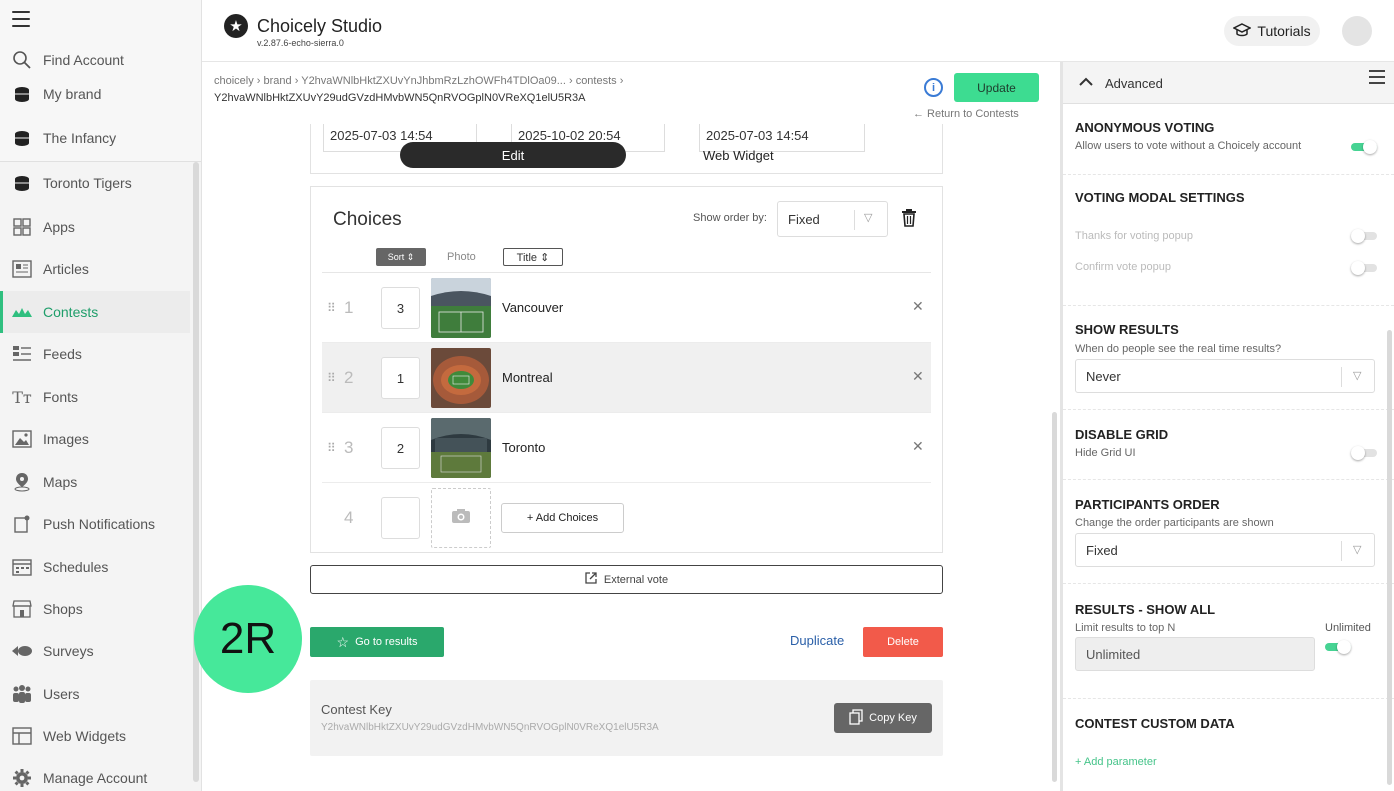  I want to click on main-scrollbar, so click(1054, 597).